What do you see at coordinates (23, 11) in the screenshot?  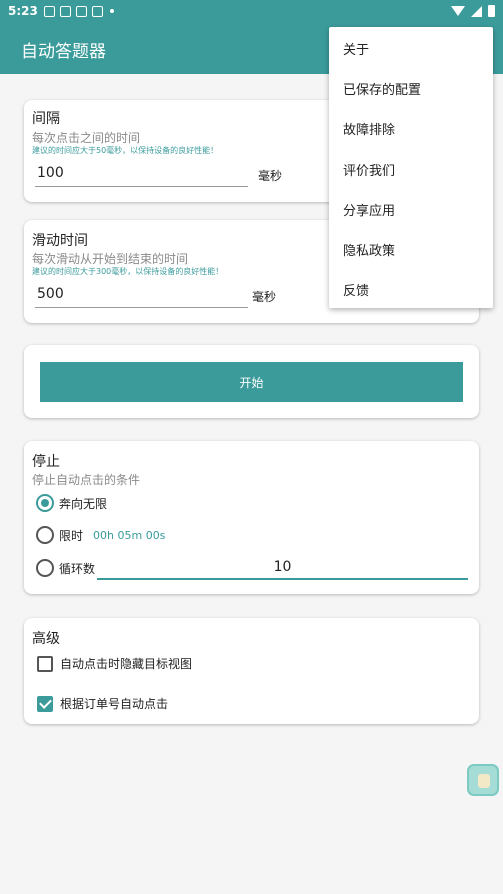 I see `status-time: 5:23` at bounding box center [23, 11].